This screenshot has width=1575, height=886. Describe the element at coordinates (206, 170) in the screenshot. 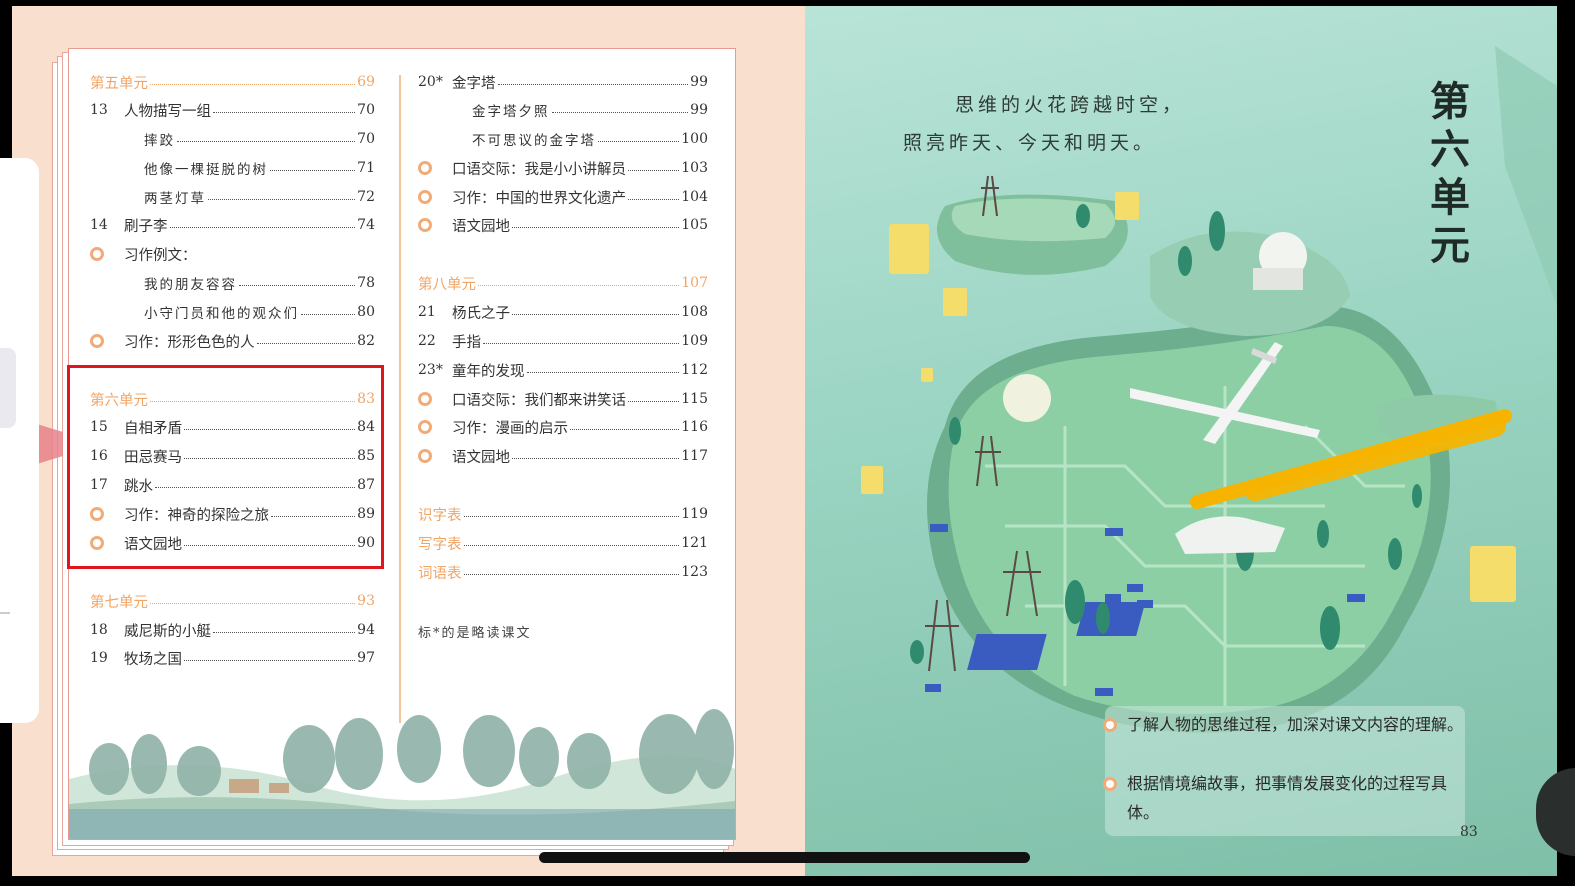

I see `toc-title: 他像一棵挺脱的树` at that location.